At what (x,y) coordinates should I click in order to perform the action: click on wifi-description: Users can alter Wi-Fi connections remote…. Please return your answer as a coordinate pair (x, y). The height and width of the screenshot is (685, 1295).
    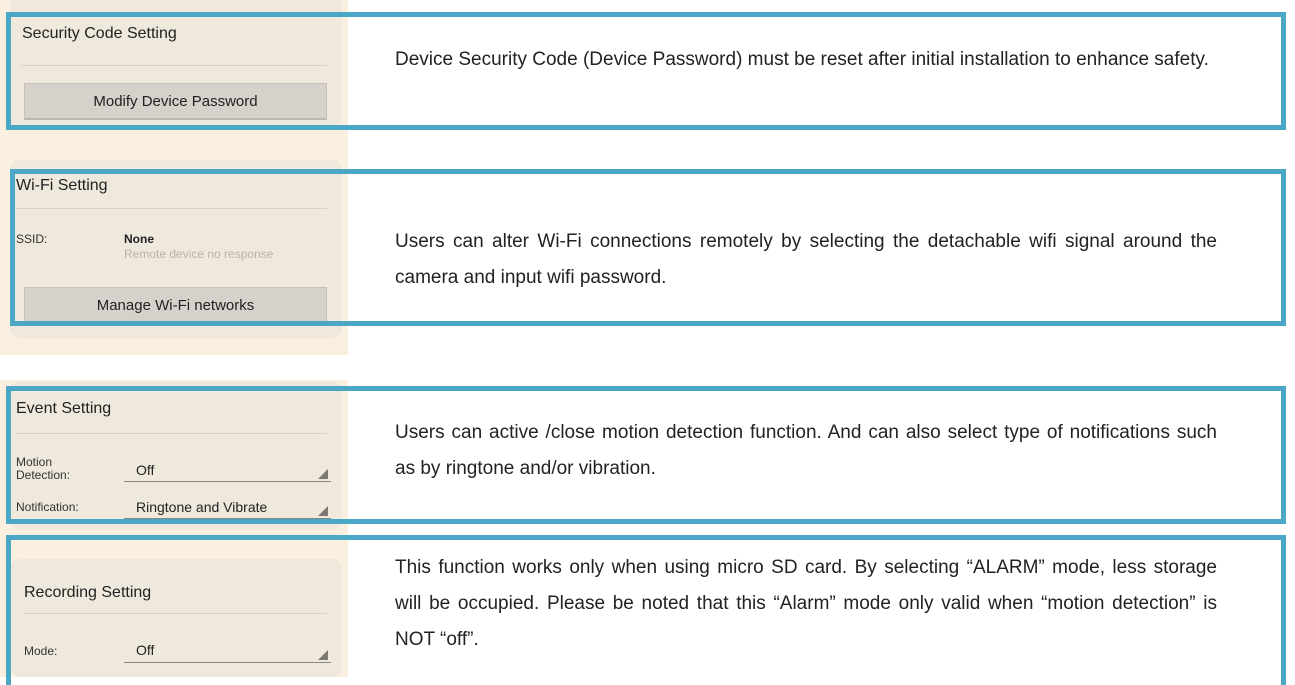
    Looking at the image, I should click on (806, 259).